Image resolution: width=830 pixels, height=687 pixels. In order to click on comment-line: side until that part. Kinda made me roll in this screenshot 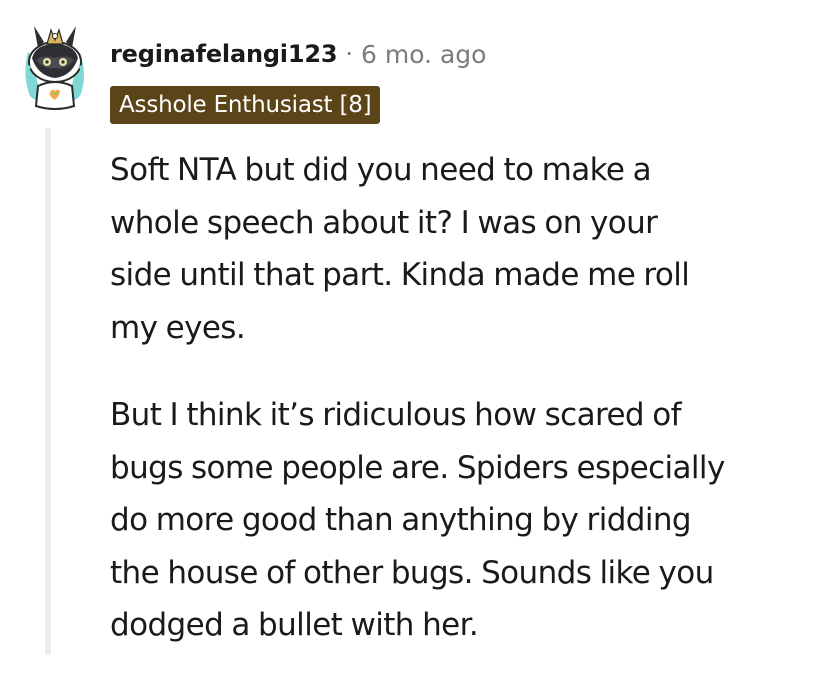, I will do `click(400, 275)`.